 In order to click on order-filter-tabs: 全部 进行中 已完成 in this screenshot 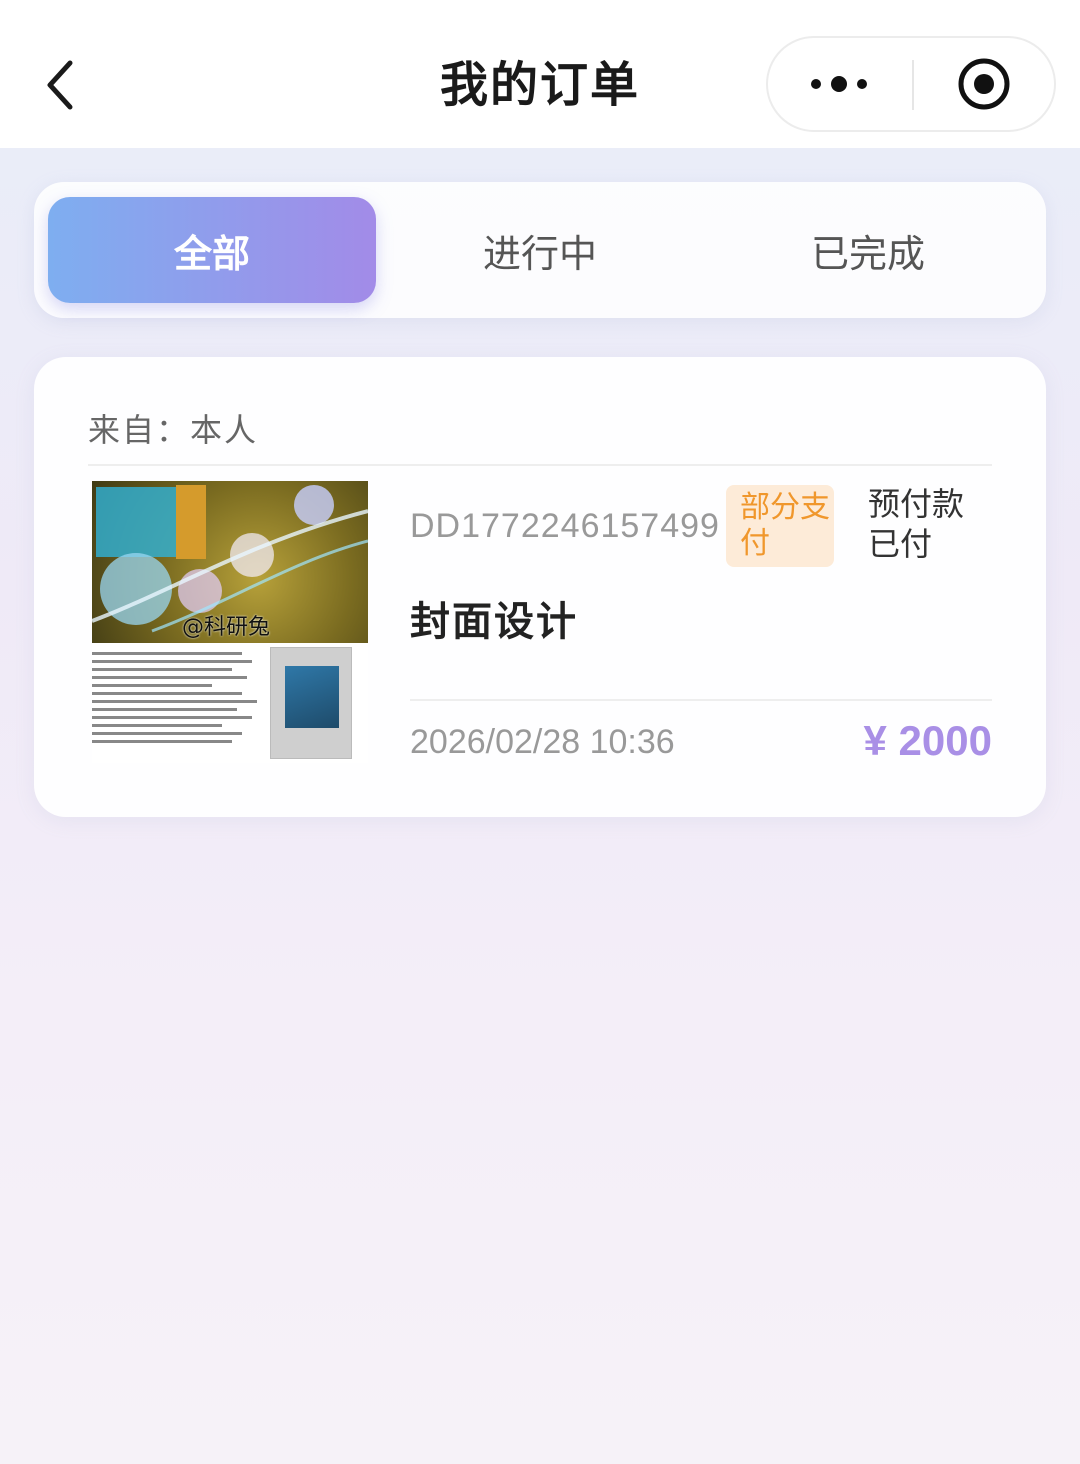, I will do `click(540, 250)`.